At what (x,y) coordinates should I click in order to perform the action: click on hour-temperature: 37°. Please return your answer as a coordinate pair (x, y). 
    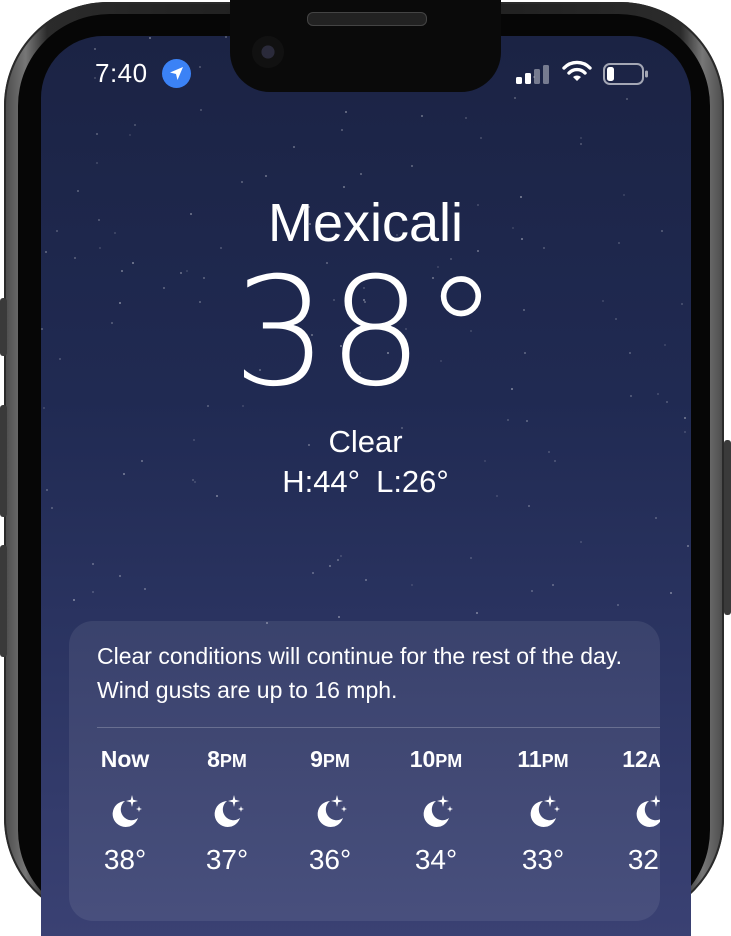
    Looking at the image, I should click on (227, 859).